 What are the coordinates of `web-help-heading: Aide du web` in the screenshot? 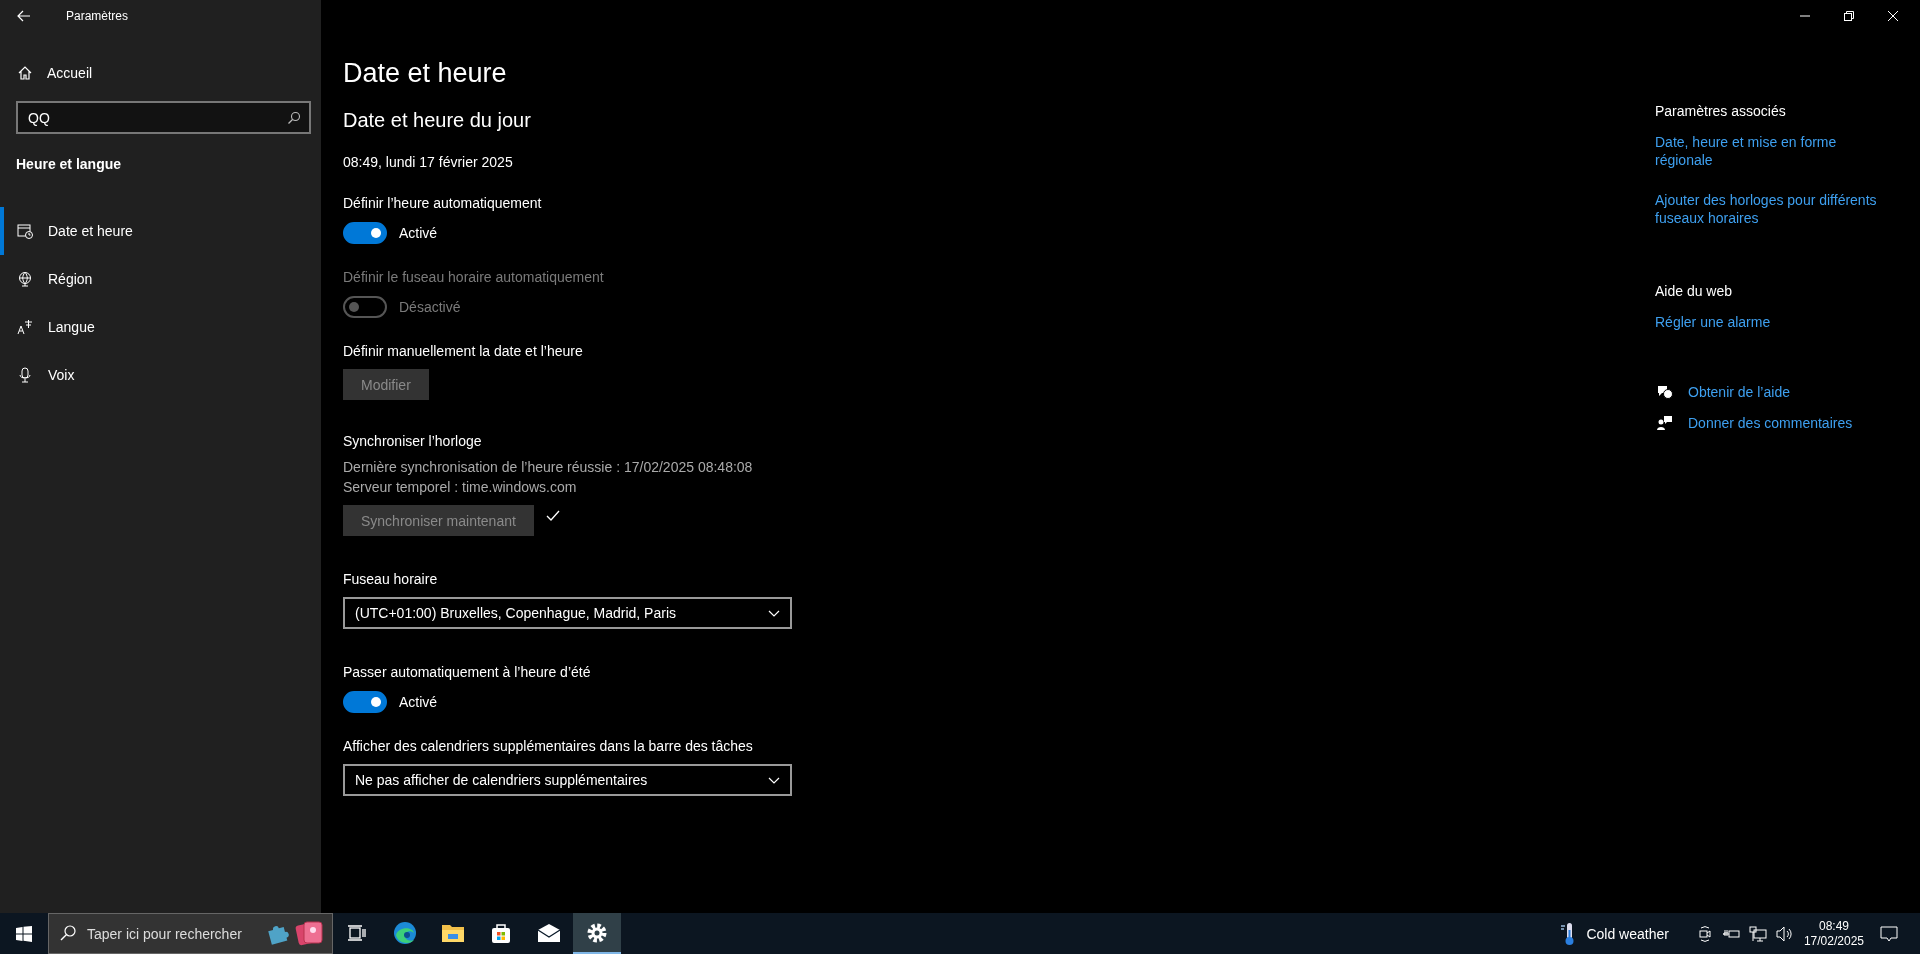 It's located at (1694, 291).